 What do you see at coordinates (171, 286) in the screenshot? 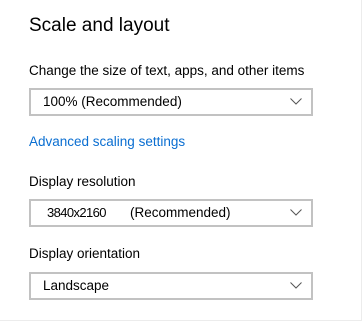
I see `orientation-dropdown: Landscape` at bounding box center [171, 286].